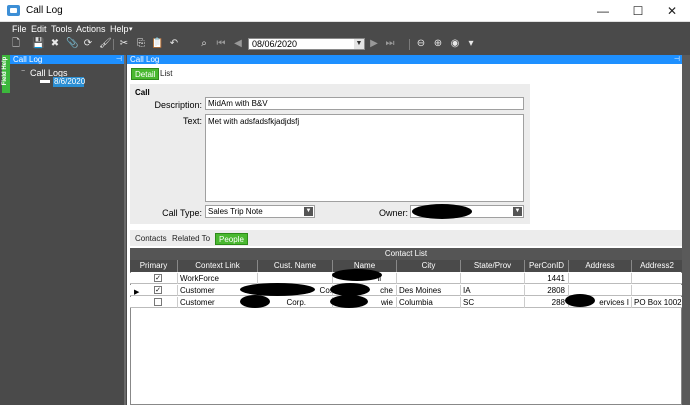 This screenshot has width=690, height=405. What do you see at coordinates (438, 44) in the screenshot?
I see `forward-icon: ⊕` at bounding box center [438, 44].